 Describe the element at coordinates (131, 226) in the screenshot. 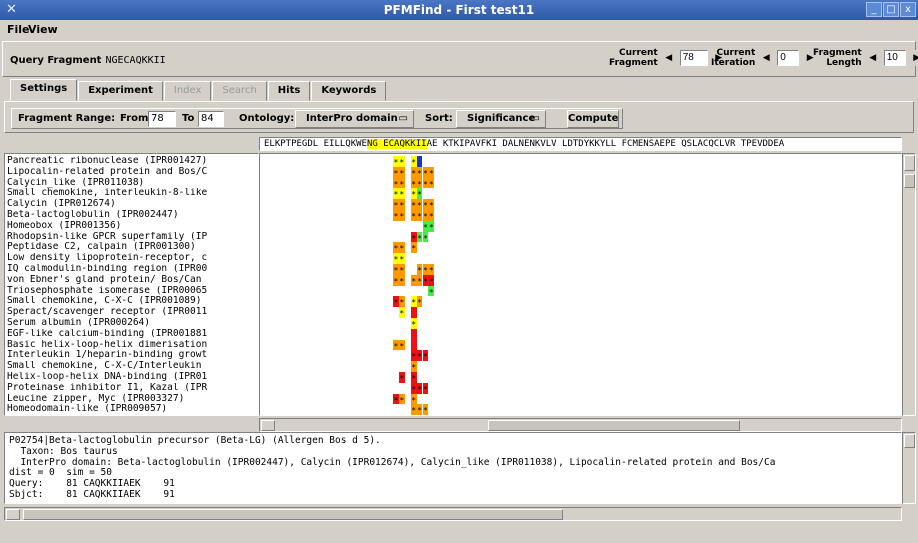

I see `keyword-item: Homeobox (IPR001356)` at that location.